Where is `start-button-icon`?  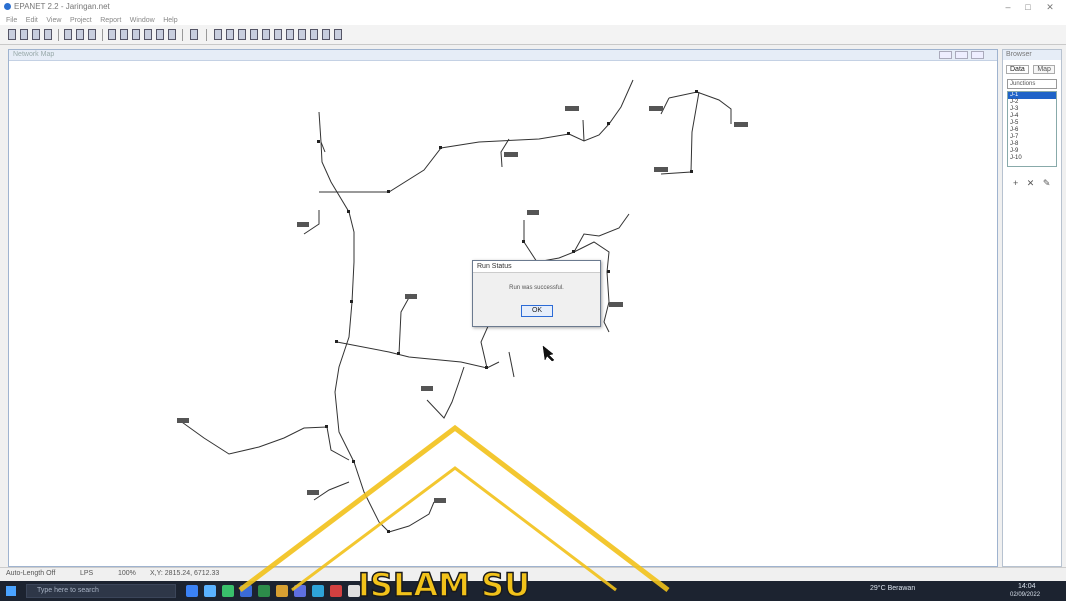 start-button-icon is located at coordinates (11, 591).